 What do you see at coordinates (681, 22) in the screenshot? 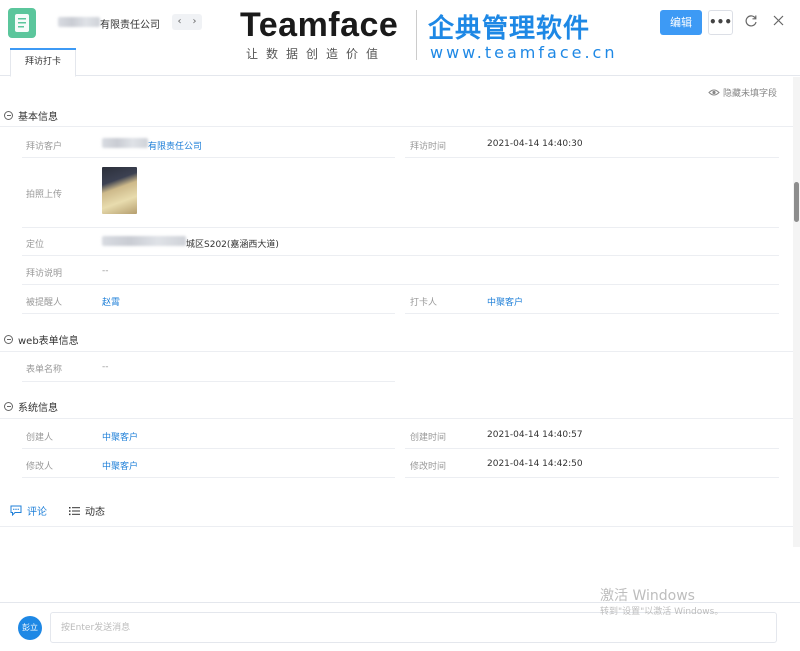
I see `edit-button: 编辑` at bounding box center [681, 22].